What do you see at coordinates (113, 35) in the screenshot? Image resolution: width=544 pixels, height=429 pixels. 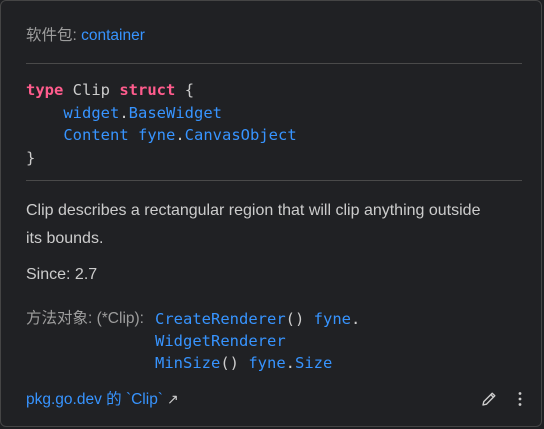 I see `package-link: container` at bounding box center [113, 35].